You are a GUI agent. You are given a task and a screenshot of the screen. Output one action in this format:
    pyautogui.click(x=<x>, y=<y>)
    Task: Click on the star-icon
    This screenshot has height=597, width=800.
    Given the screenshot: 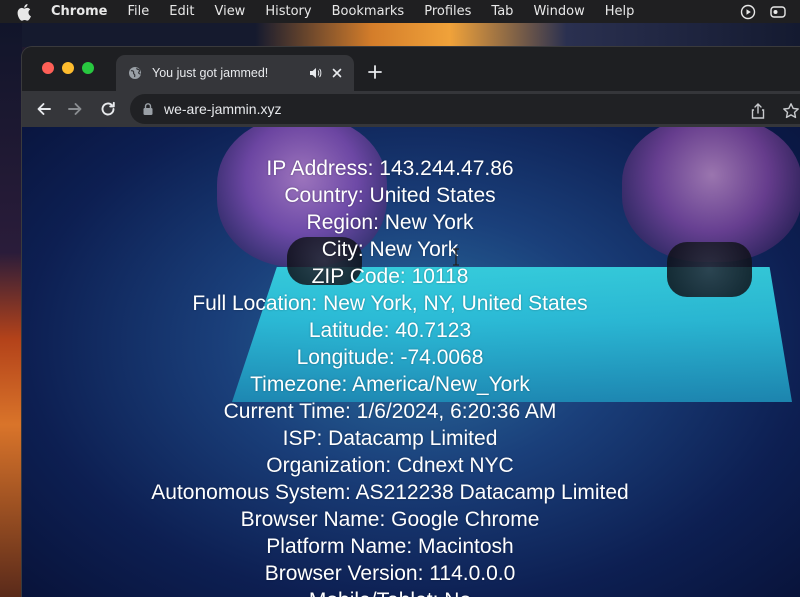 What is the action you would take?
    pyautogui.click(x=791, y=111)
    